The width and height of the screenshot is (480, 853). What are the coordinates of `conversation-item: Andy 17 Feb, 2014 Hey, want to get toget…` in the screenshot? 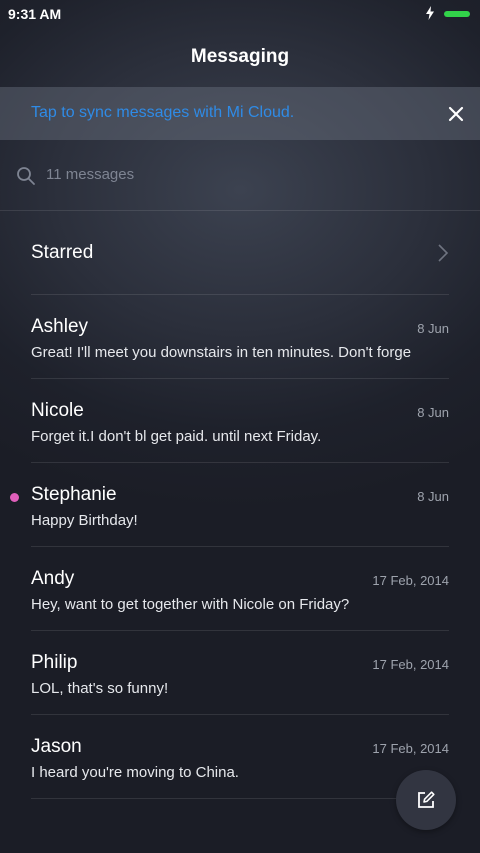 It's located at (240, 589).